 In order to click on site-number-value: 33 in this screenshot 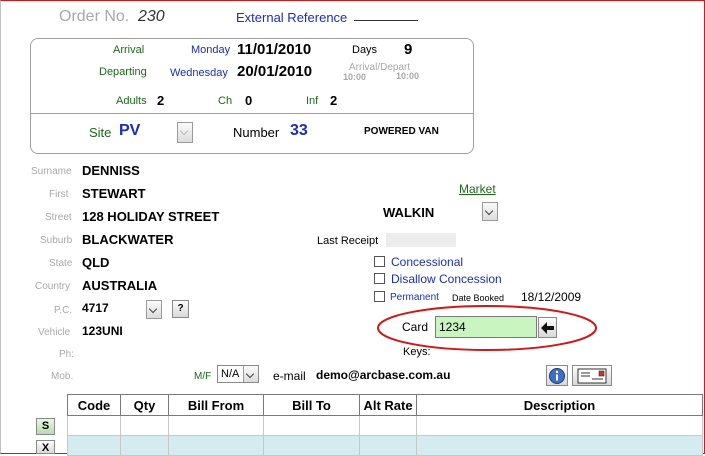, I will do `click(299, 131)`.